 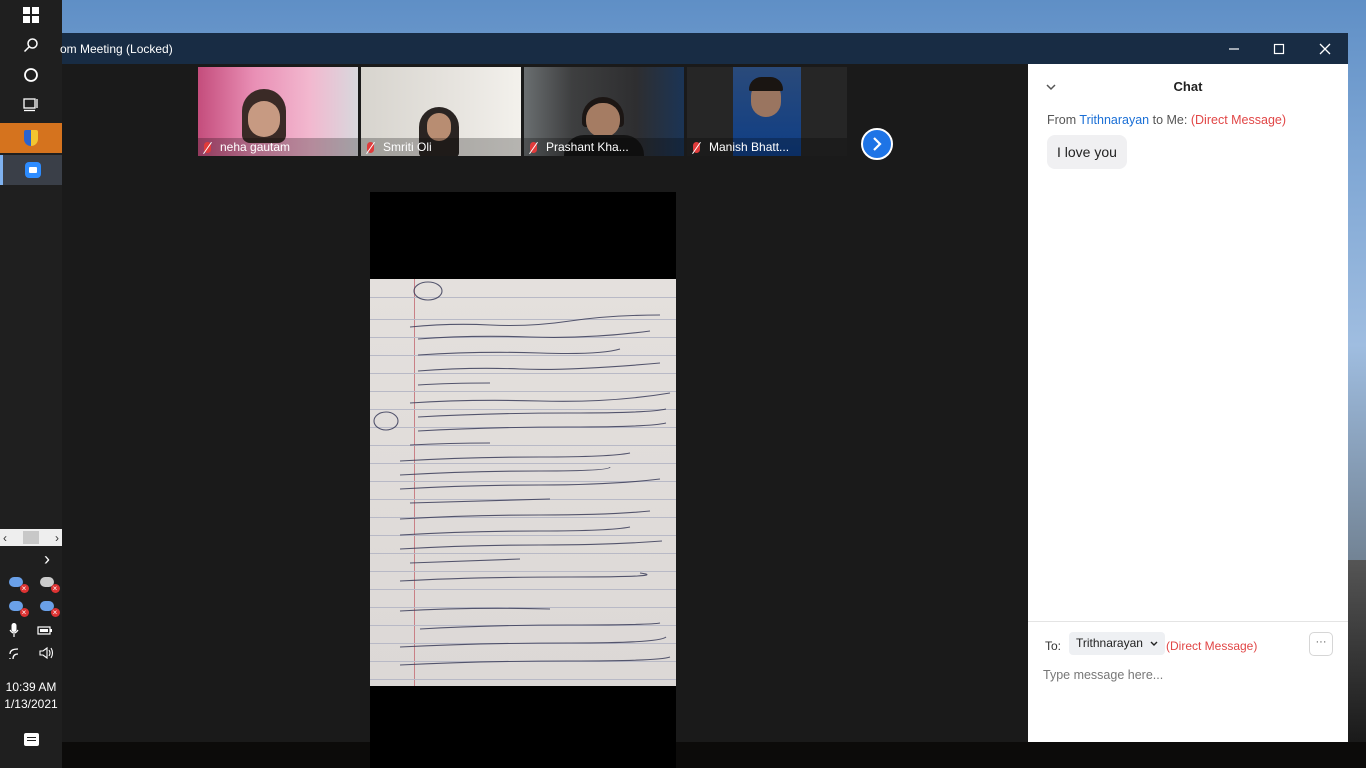 What do you see at coordinates (1109, 643) in the screenshot?
I see `recipient-name: Trithnarayan` at bounding box center [1109, 643].